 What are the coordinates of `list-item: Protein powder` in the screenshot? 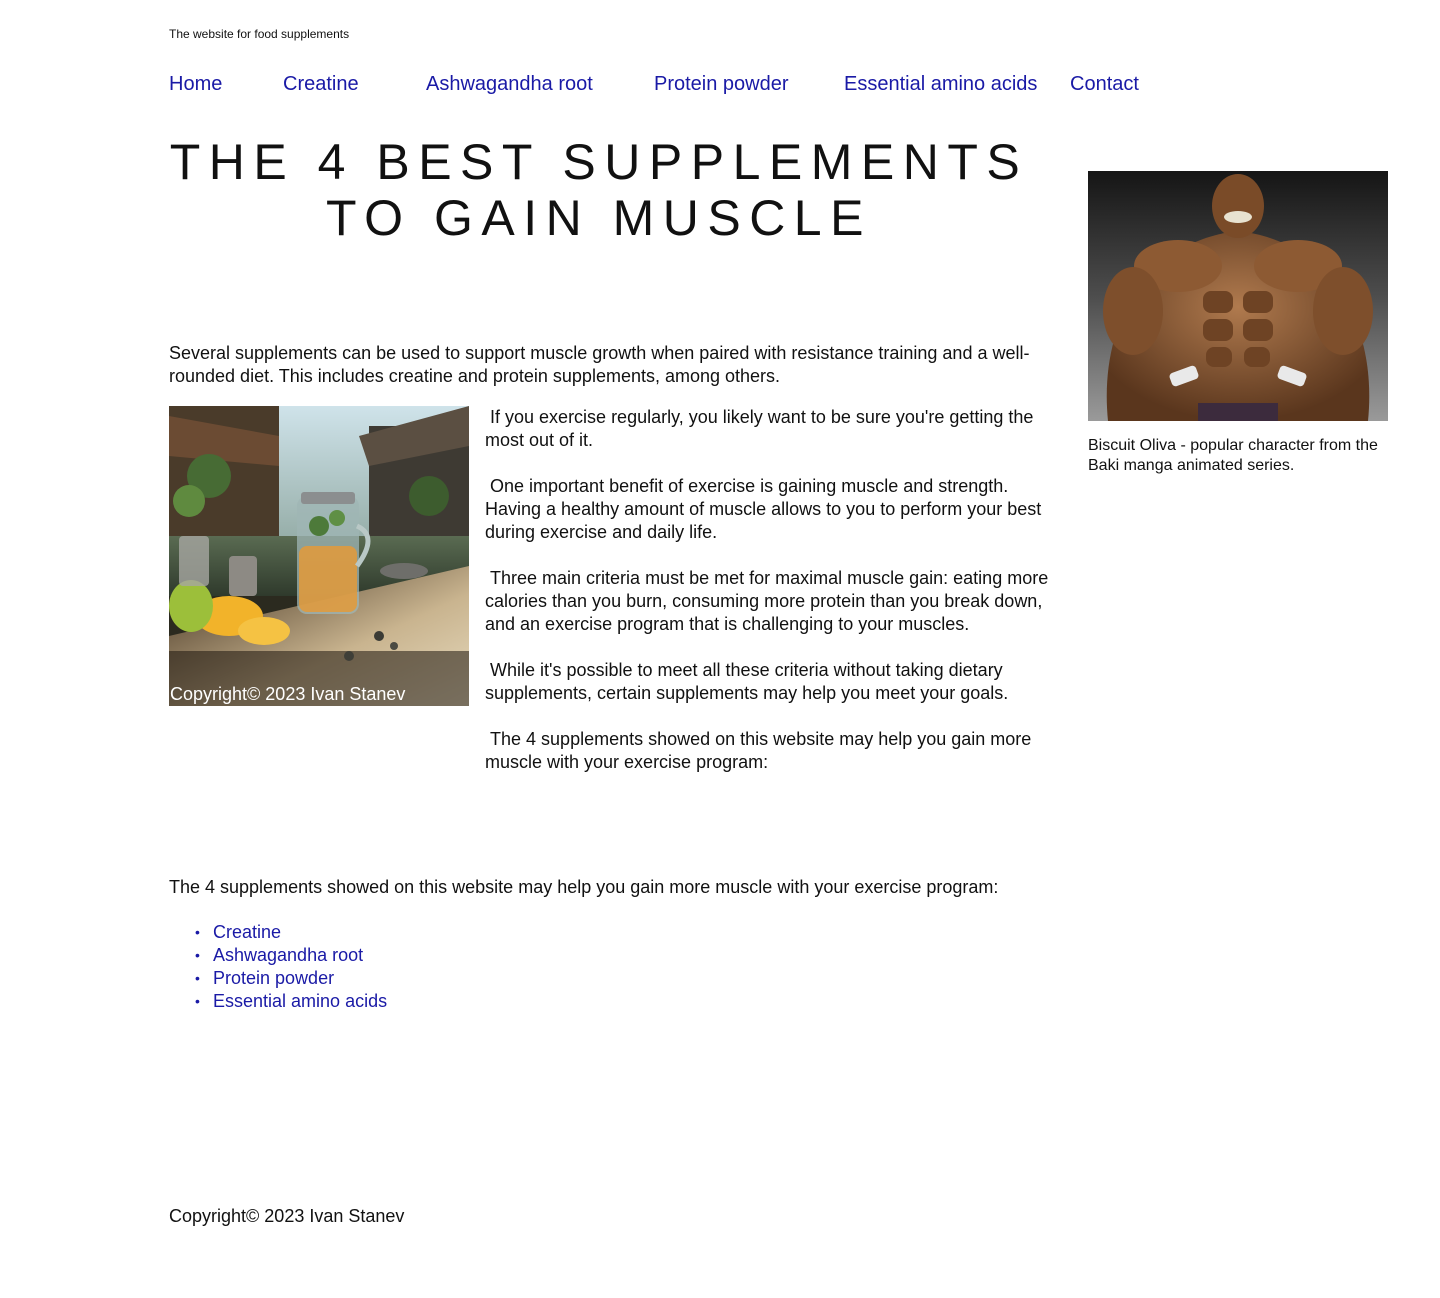 It's located at (278, 978).